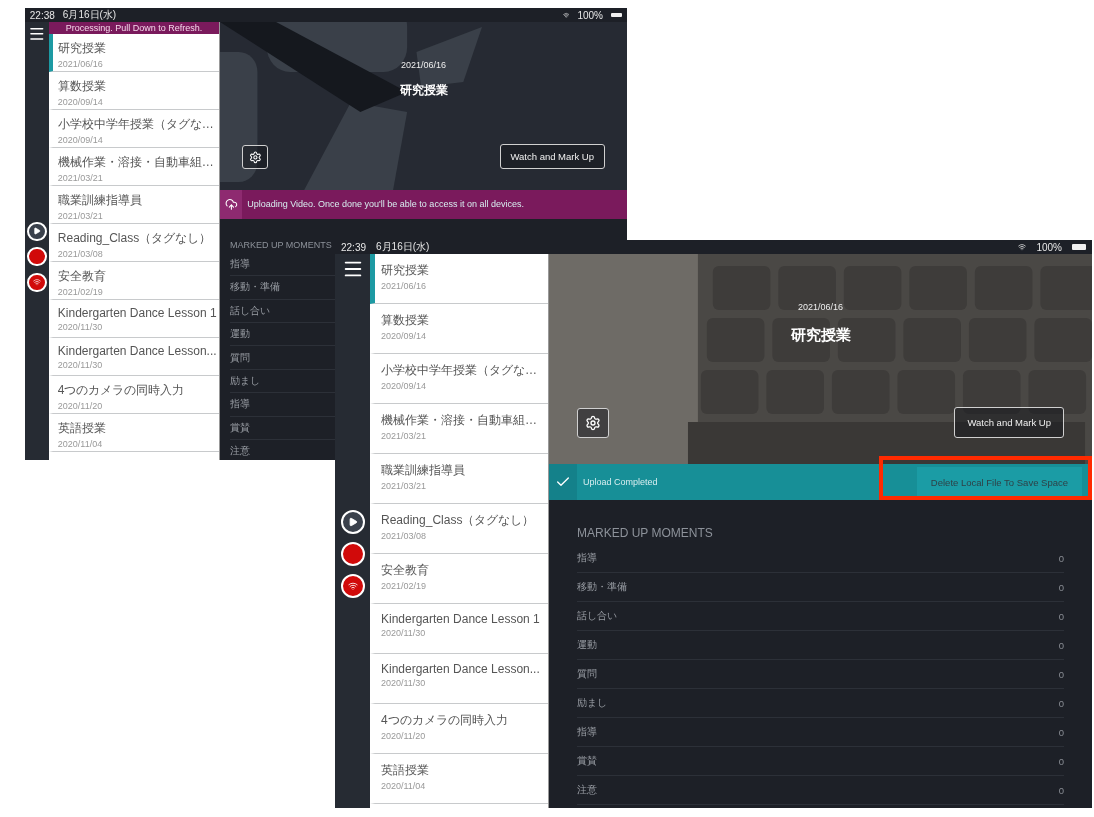 Image resolution: width=1094 pixels, height=817 pixels. Describe the element at coordinates (597, 616) in the screenshot. I see `moment-label: 話し合い` at that location.